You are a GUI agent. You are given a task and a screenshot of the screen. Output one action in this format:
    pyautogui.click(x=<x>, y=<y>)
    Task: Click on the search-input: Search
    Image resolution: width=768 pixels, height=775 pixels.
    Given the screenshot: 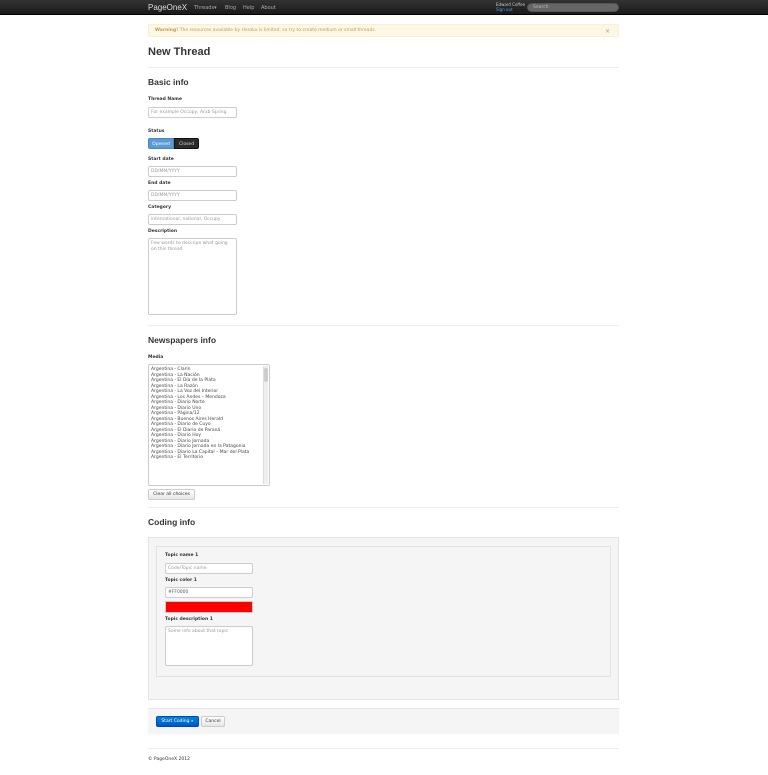 What is the action you would take?
    pyautogui.click(x=573, y=7)
    